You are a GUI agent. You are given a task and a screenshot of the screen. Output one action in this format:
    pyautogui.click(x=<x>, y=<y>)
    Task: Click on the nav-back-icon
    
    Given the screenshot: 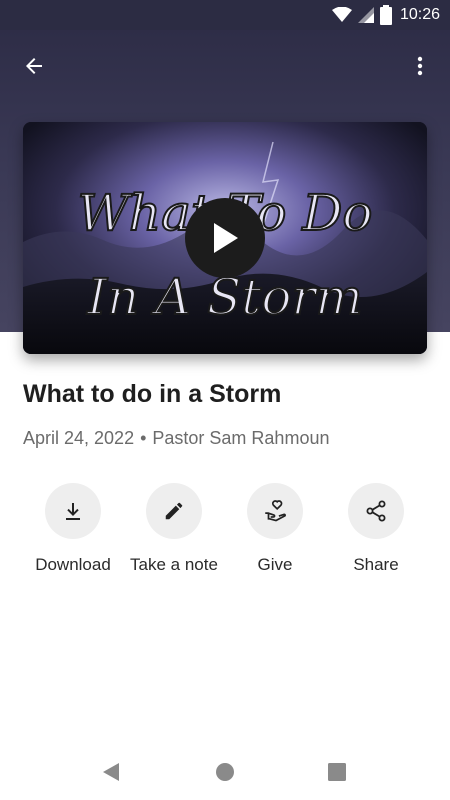 What is the action you would take?
    pyautogui.click(x=111, y=772)
    